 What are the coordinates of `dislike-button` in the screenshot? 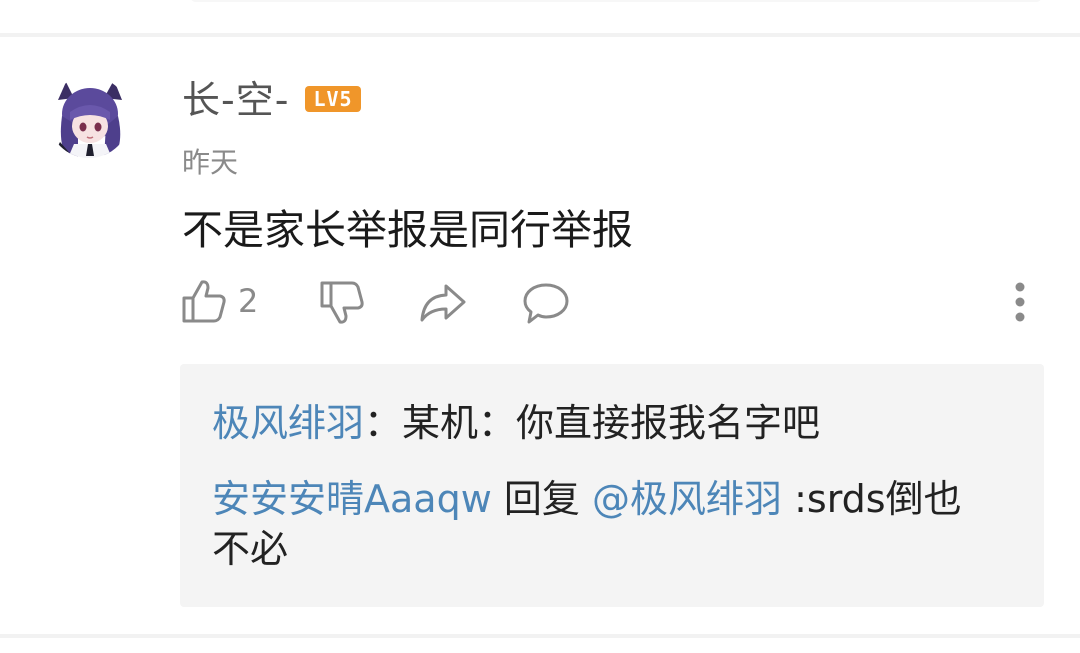 It's located at (342, 303).